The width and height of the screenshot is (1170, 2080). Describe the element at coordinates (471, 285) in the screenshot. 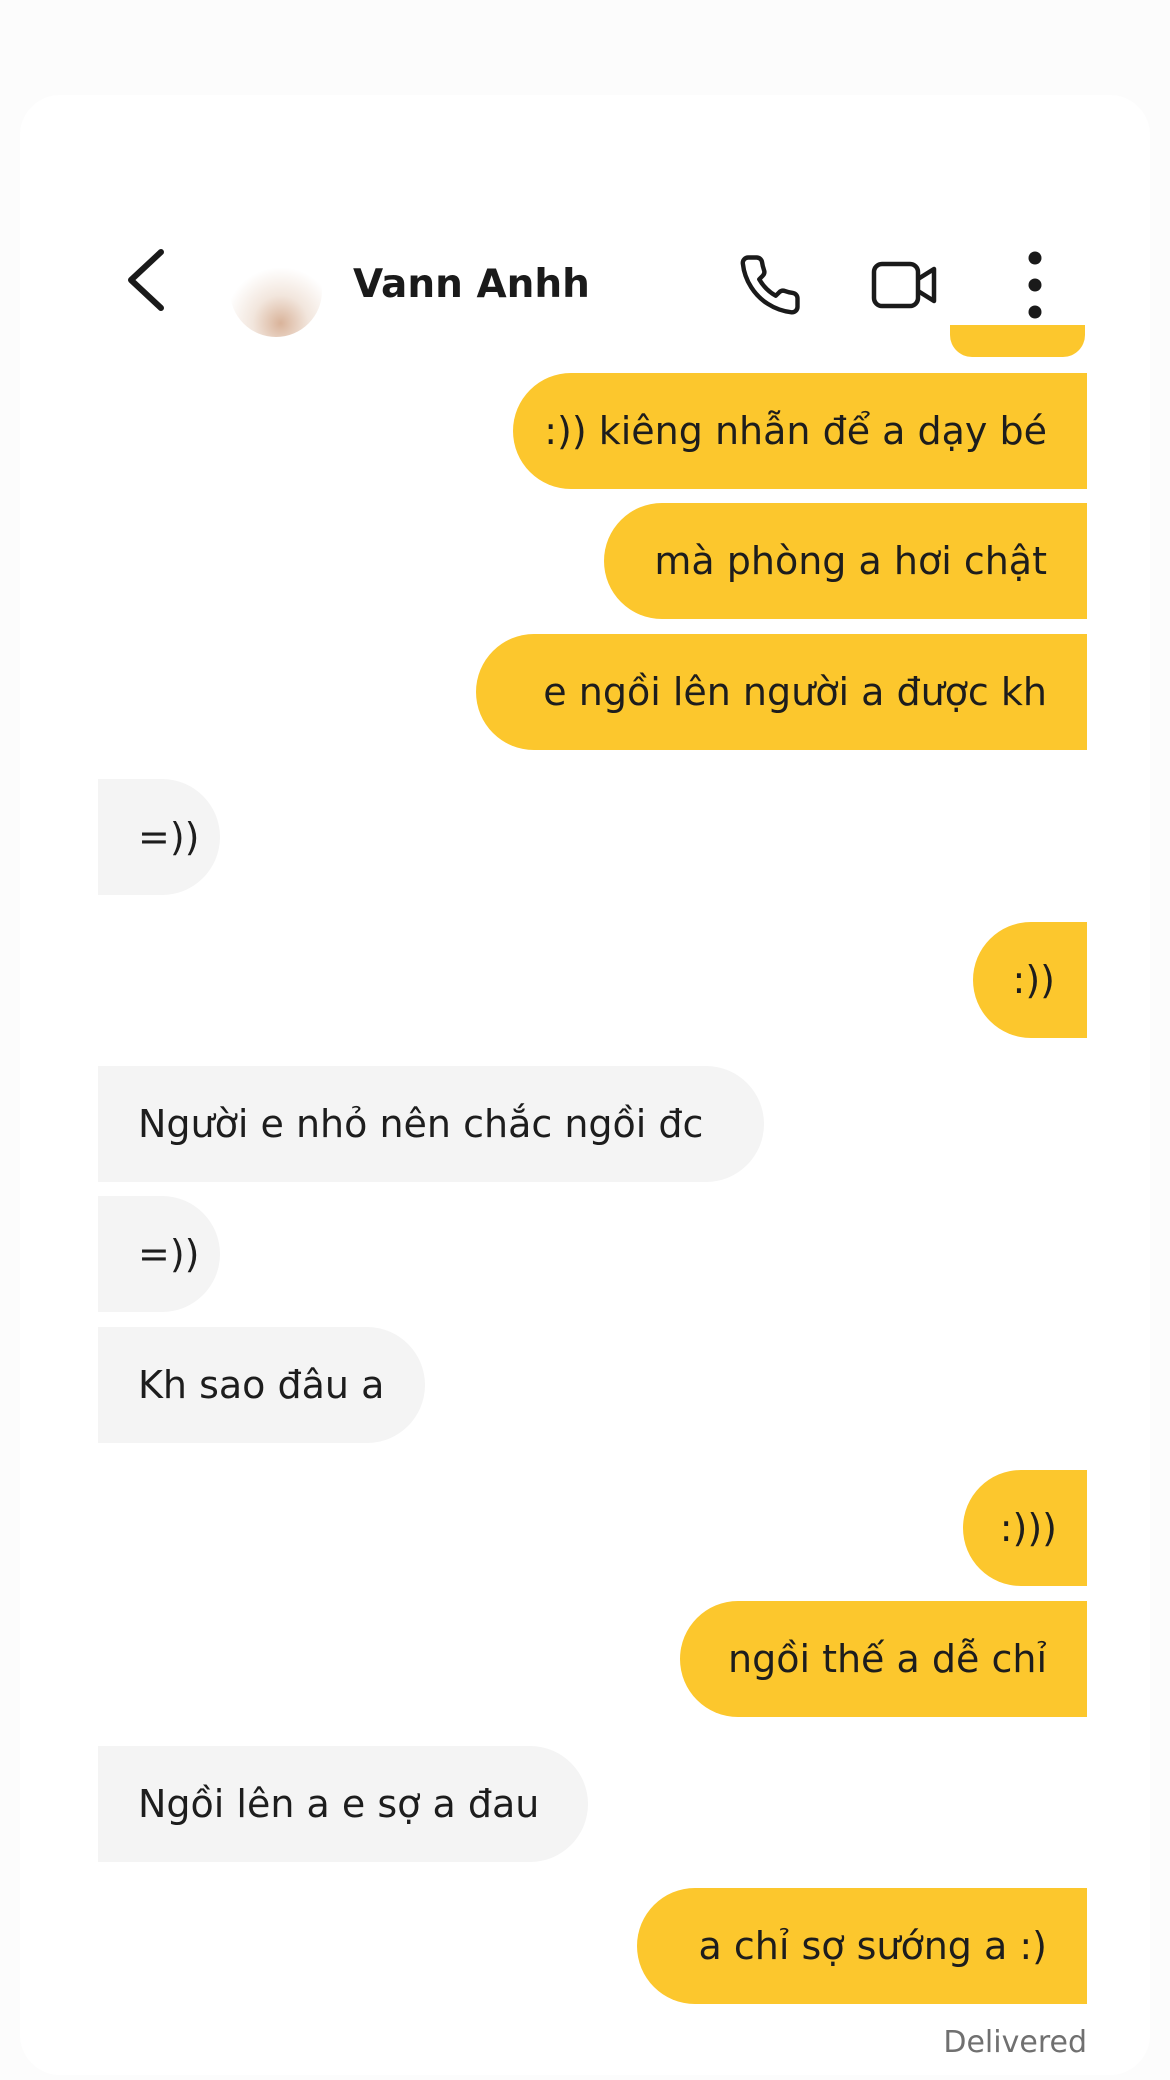

I see `contact-name: Vann Anhh` at that location.